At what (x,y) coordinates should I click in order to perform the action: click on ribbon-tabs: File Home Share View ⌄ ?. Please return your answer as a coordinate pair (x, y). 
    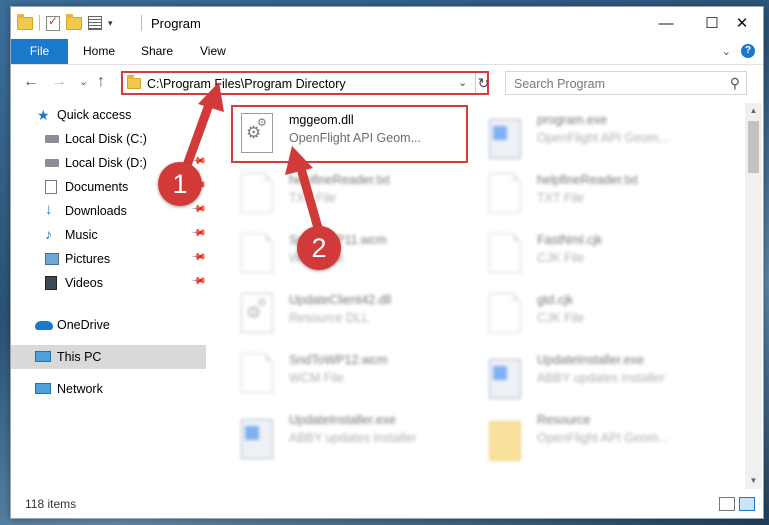
    Looking at the image, I should click on (387, 52).